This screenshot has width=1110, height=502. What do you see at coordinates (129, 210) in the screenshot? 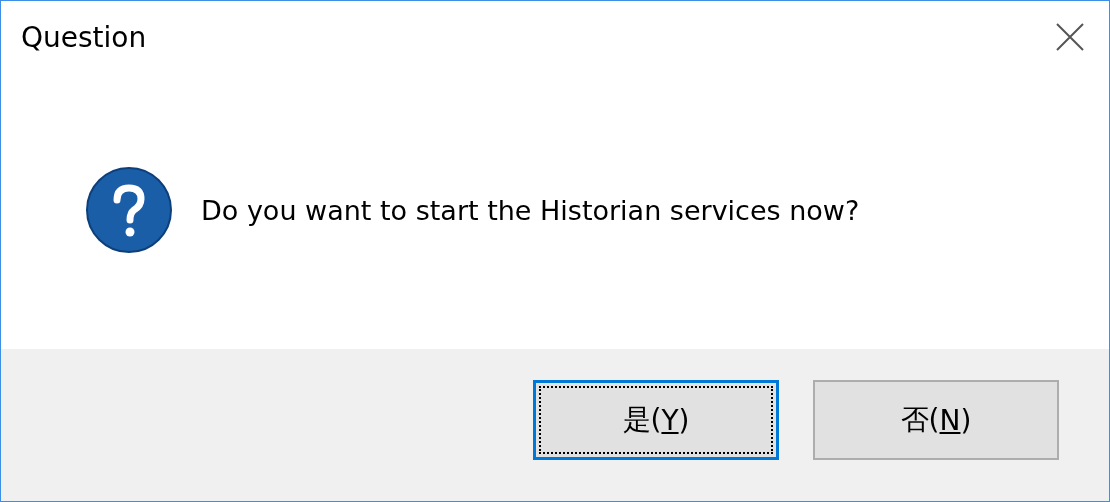
I see `question-icon` at bounding box center [129, 210].